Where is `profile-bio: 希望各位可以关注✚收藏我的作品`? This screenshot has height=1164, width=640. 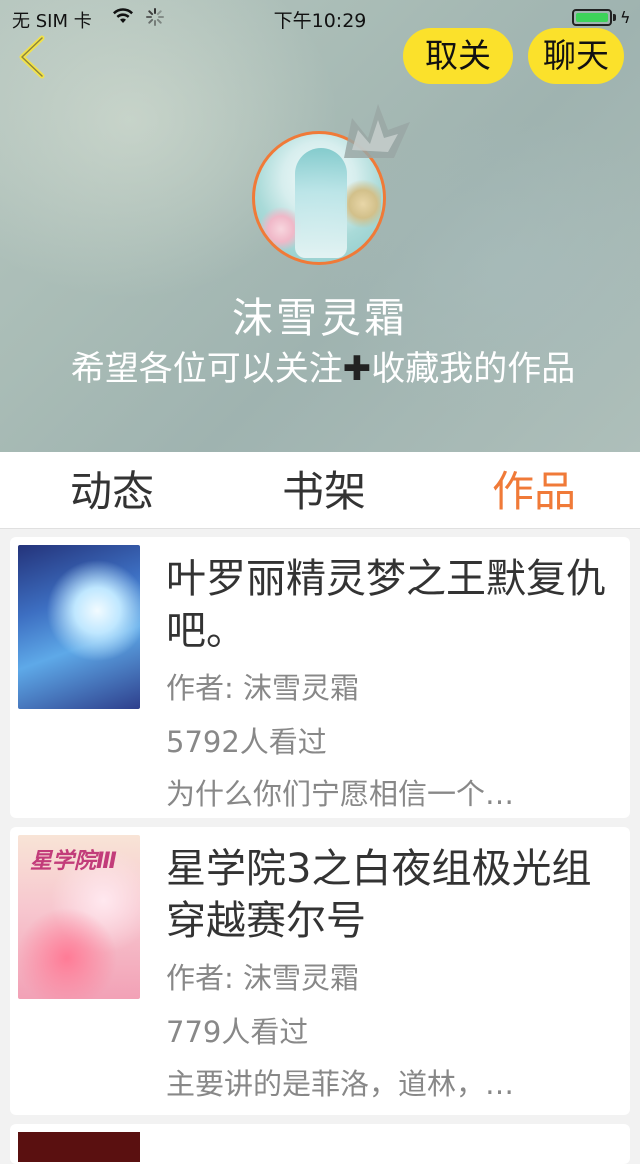
profile-bio: 希望各位可以关注✚收藏我的作品 is located at coordinates (323, 369).